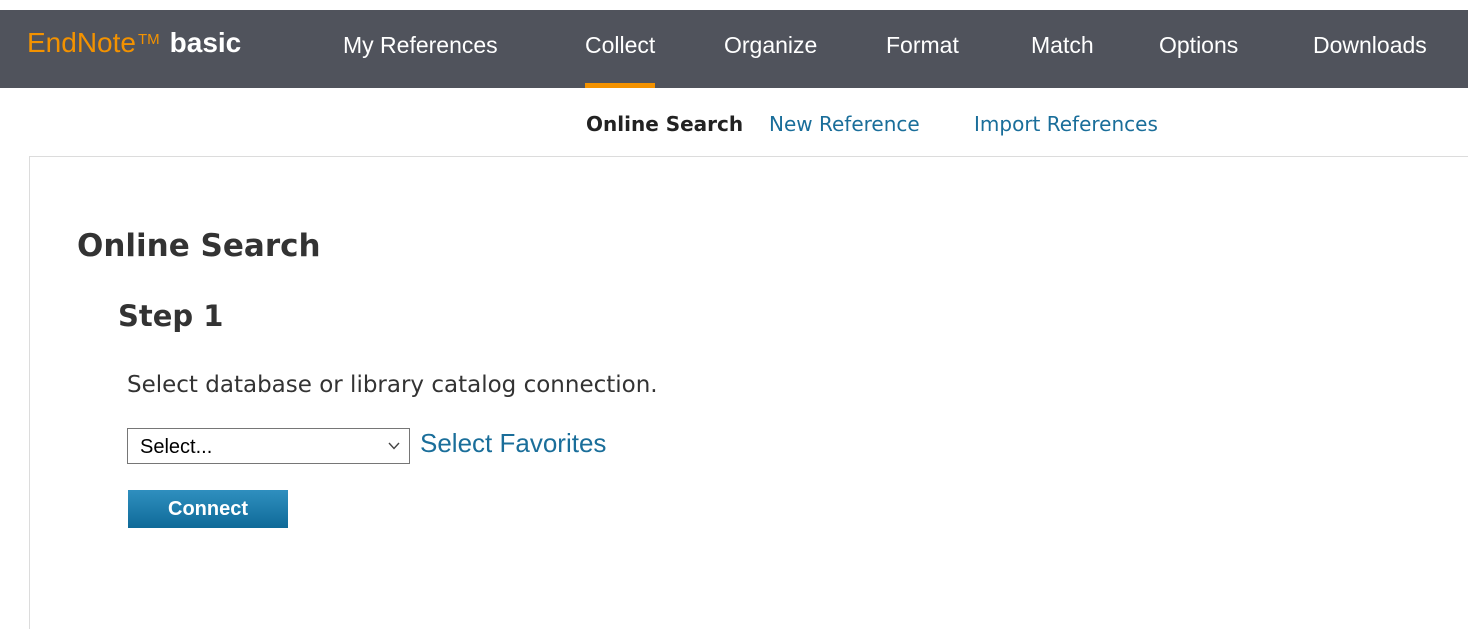 This screenshot has width=1468, height=629. Describe the element at coordinates (205, 42) in the screenshot. I see `brand-edition: basic` at that location.